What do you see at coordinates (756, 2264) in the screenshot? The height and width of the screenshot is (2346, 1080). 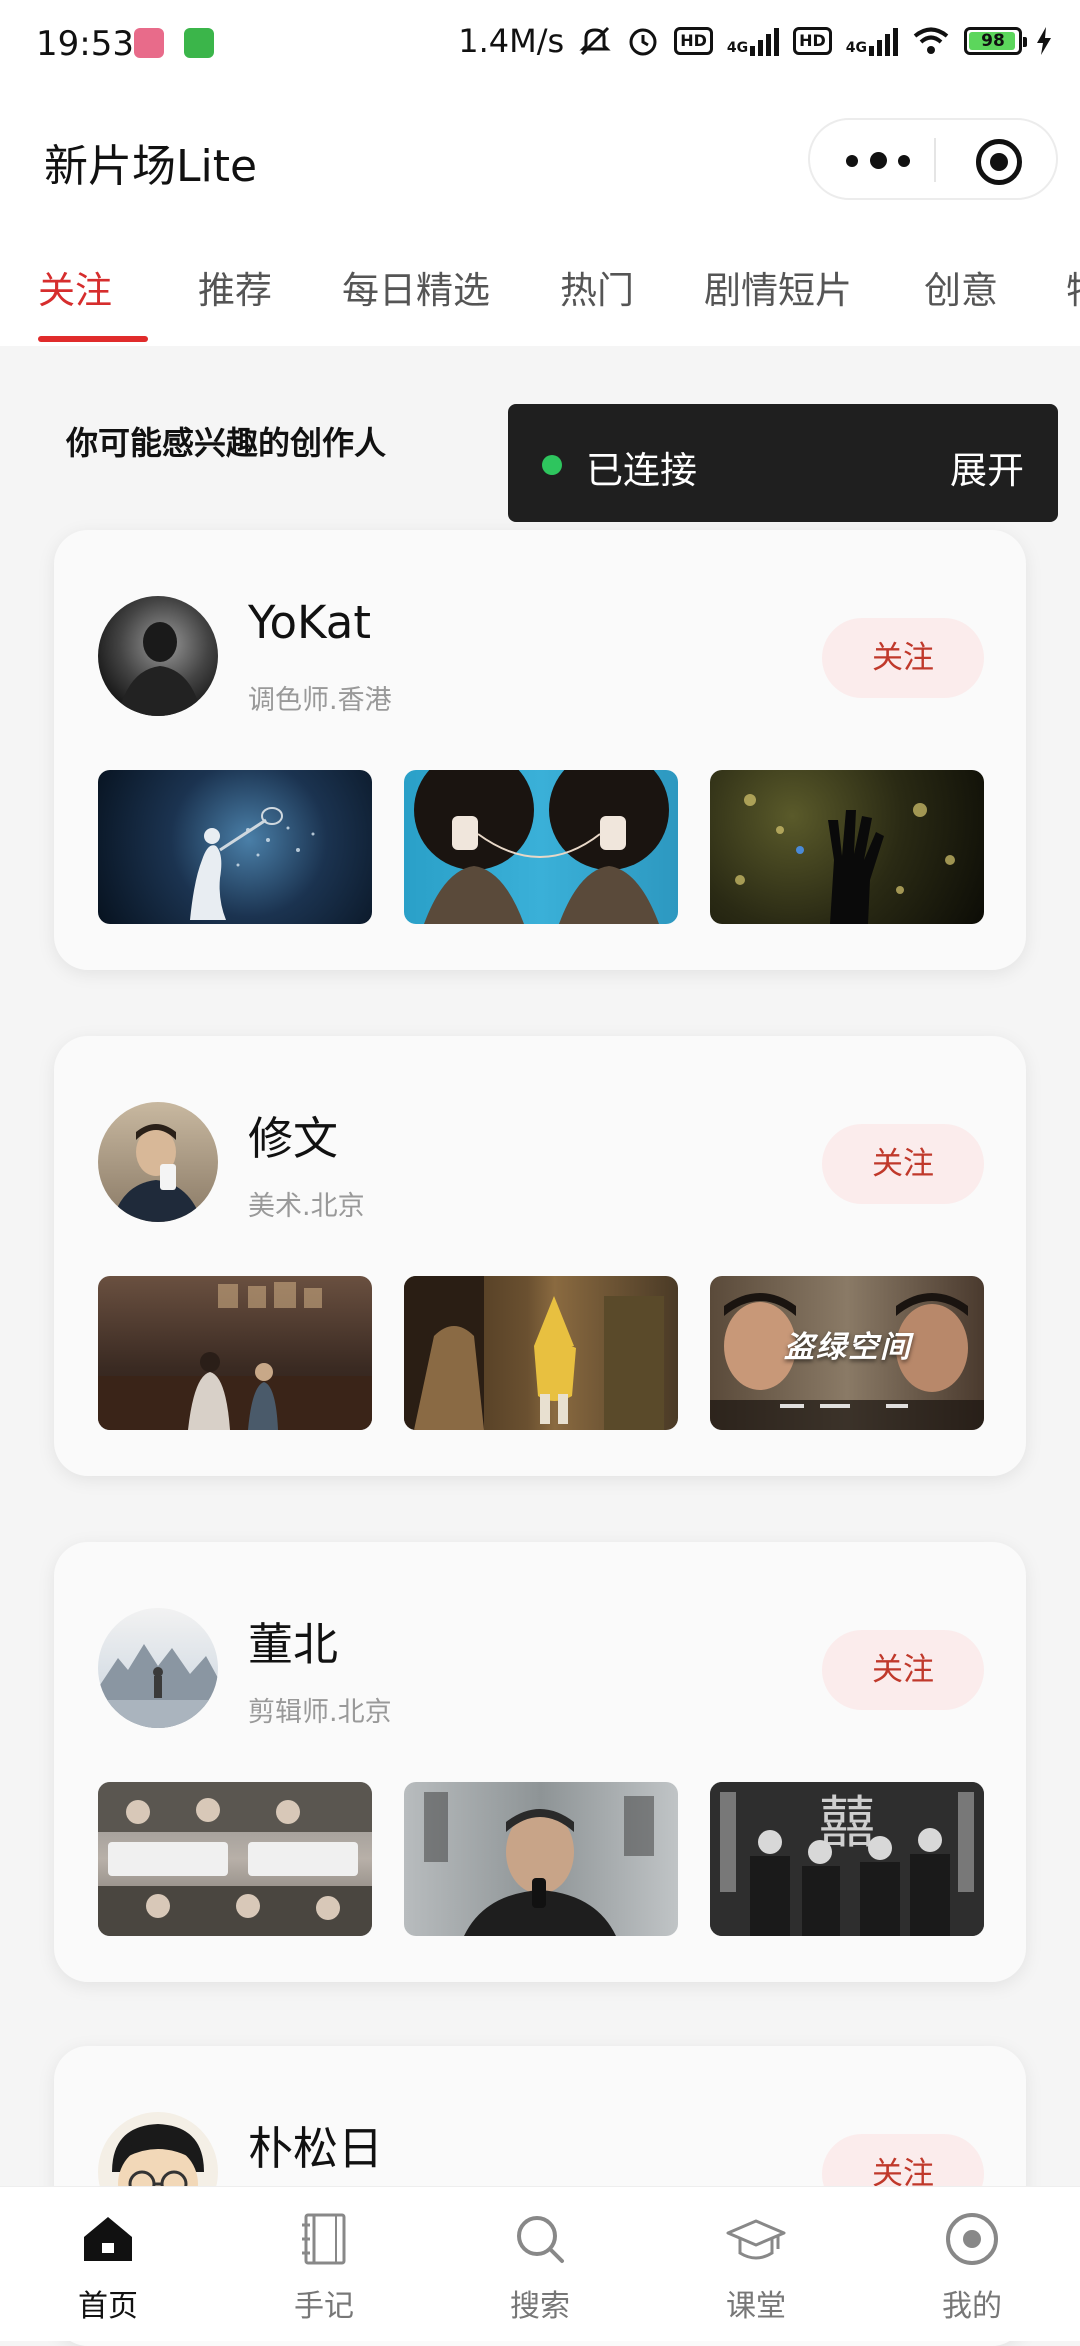 I see `nav-classroom: 课堂` at bounding box center [756, 2264].